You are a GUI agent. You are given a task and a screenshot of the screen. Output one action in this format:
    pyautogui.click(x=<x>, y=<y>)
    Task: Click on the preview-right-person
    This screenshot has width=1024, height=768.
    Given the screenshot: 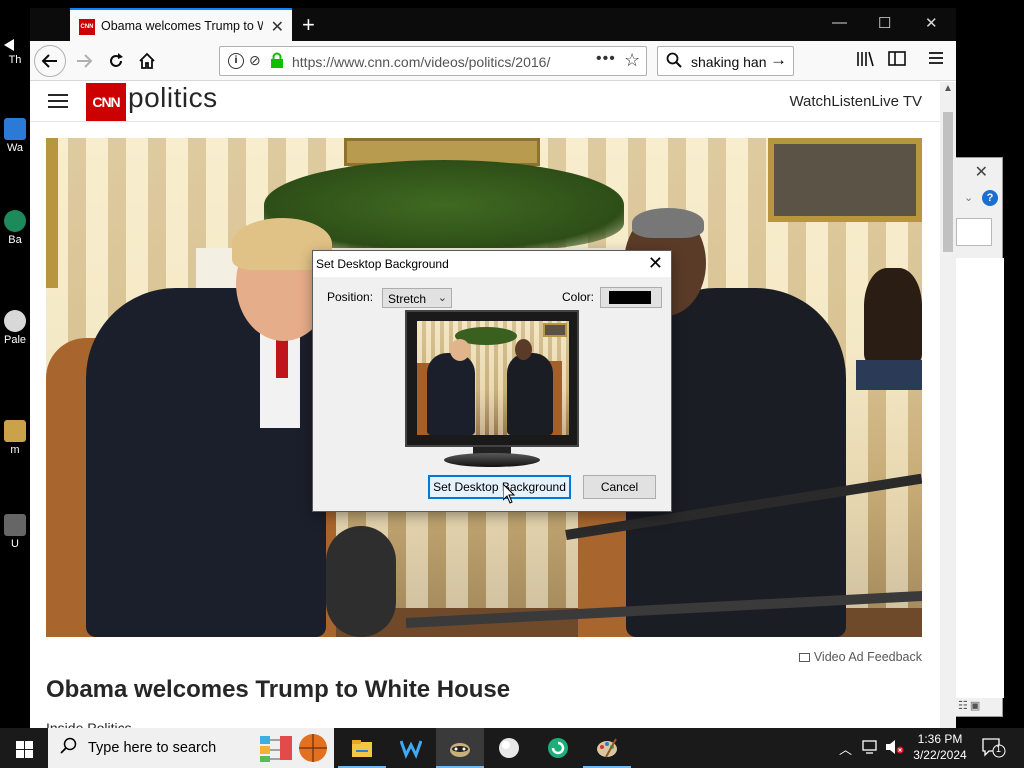 What is the action you would take?
    pyautogui.click(x=530, y=394)
    